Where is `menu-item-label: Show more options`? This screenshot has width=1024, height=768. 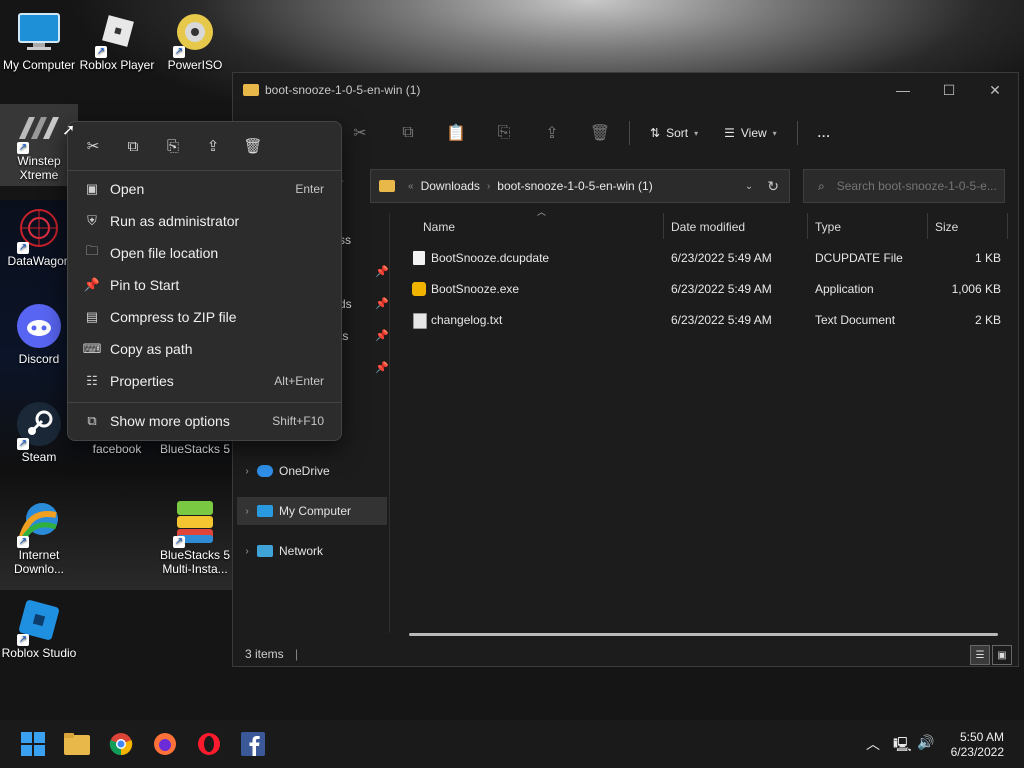 menu-item-label: Show more options is located at coordinates (170, 421).